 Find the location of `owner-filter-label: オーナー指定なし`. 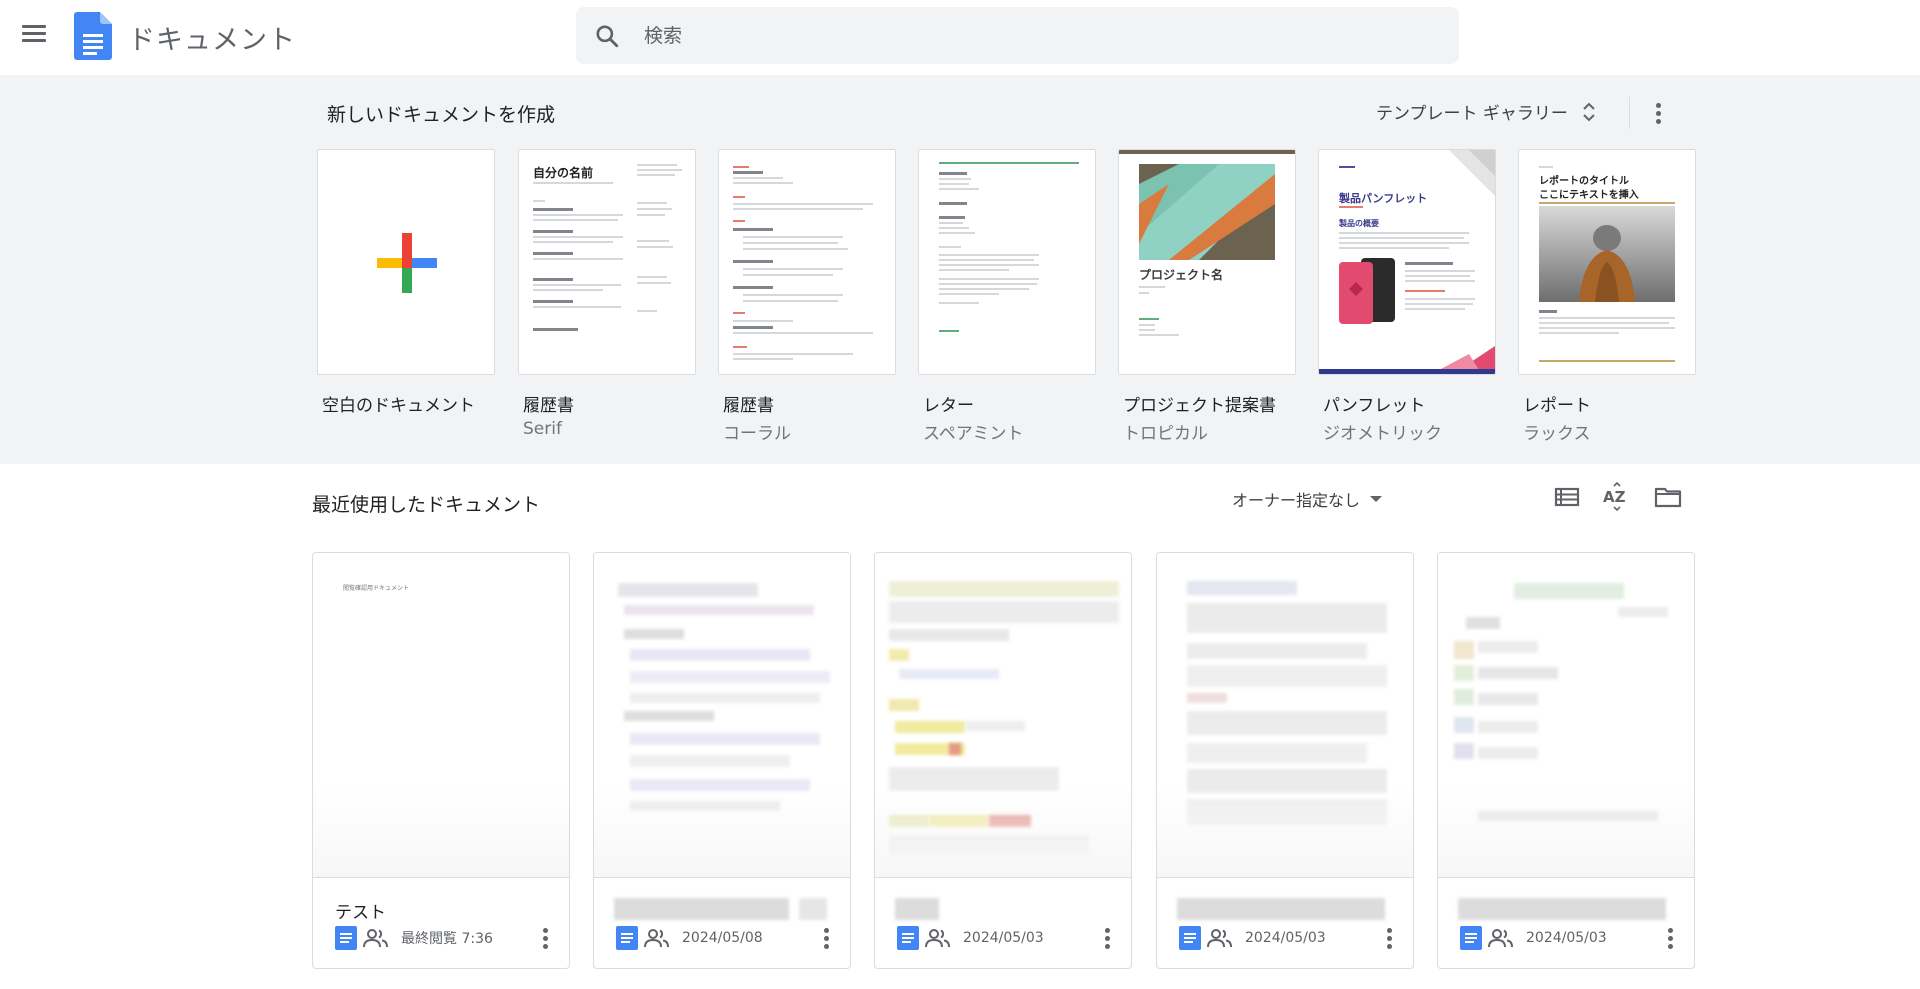

owner-filter-label: オーナー指定なし is located at coordinates (1296, 500).